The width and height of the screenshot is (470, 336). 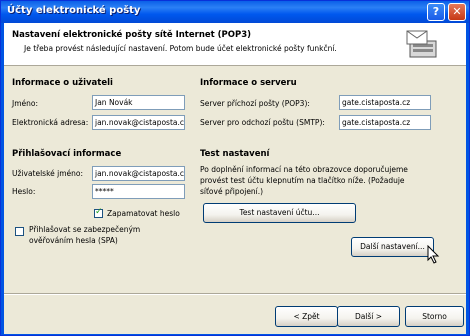 I want to click on remember-password-label: Zapamatovat heslo, so click(x=143, y=213).